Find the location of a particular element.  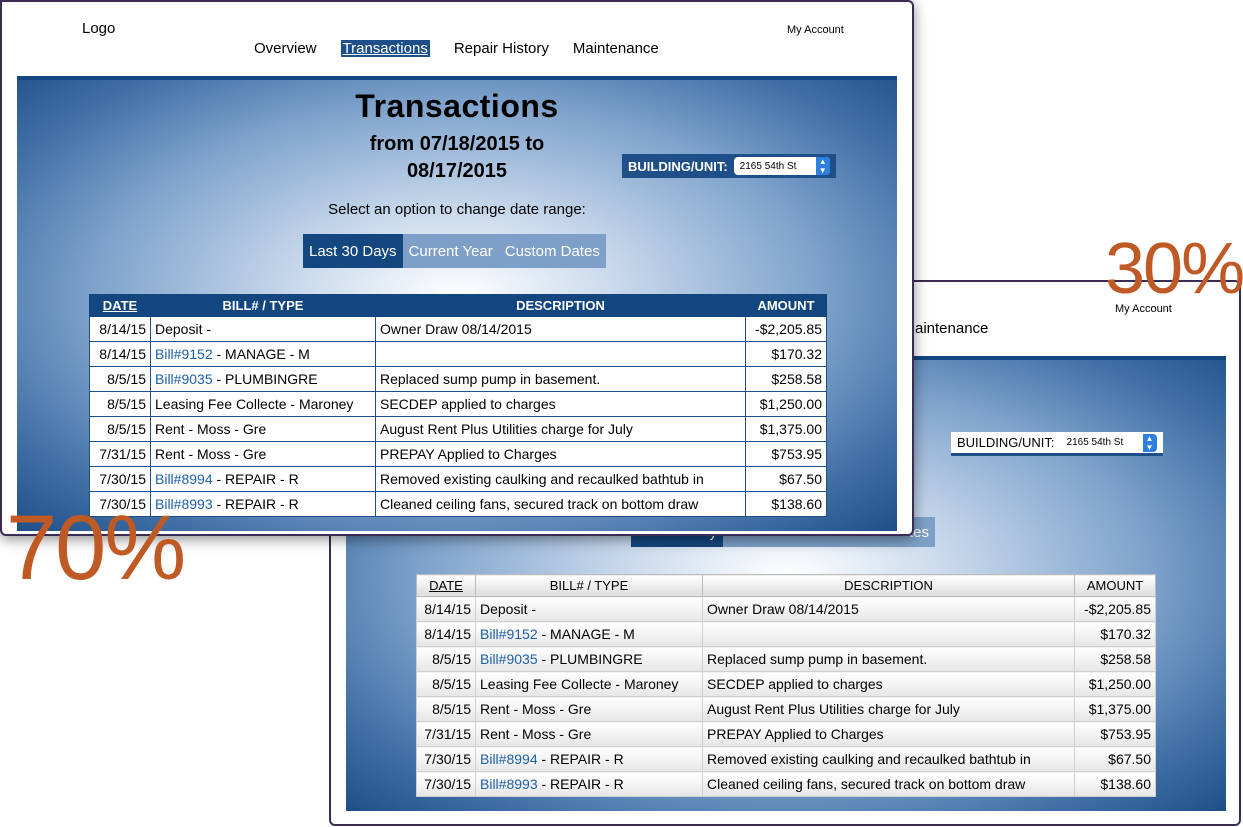

range-custom-dates: Custom Dates is located at coordinates (552, 251).